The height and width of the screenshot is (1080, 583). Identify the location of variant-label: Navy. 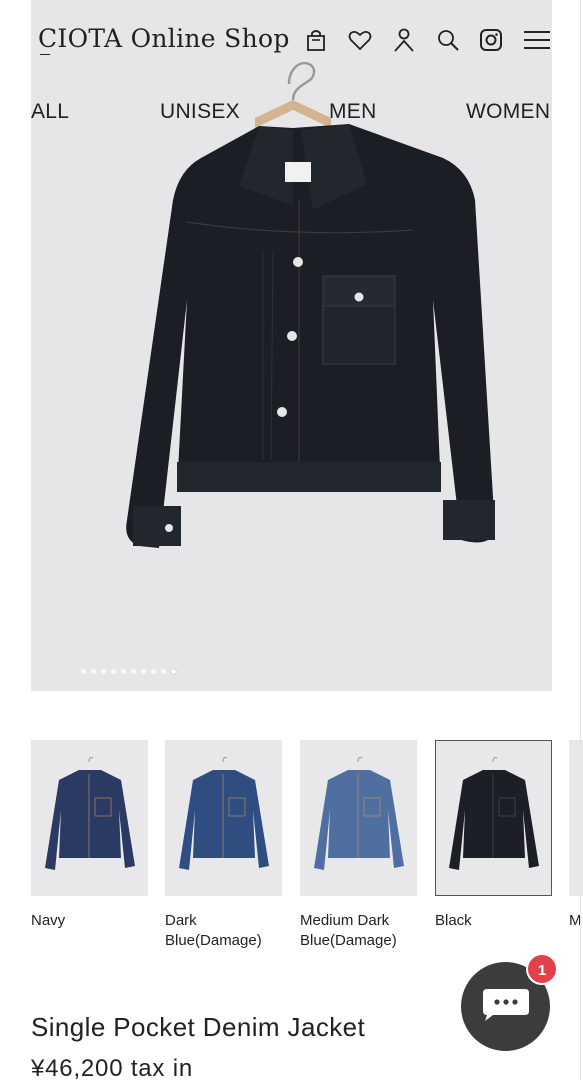
(48, 920).